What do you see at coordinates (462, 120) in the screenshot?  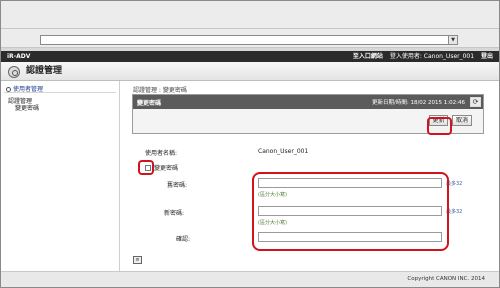 I see `cancel-button: 取消` at bounding box center [462, 120].